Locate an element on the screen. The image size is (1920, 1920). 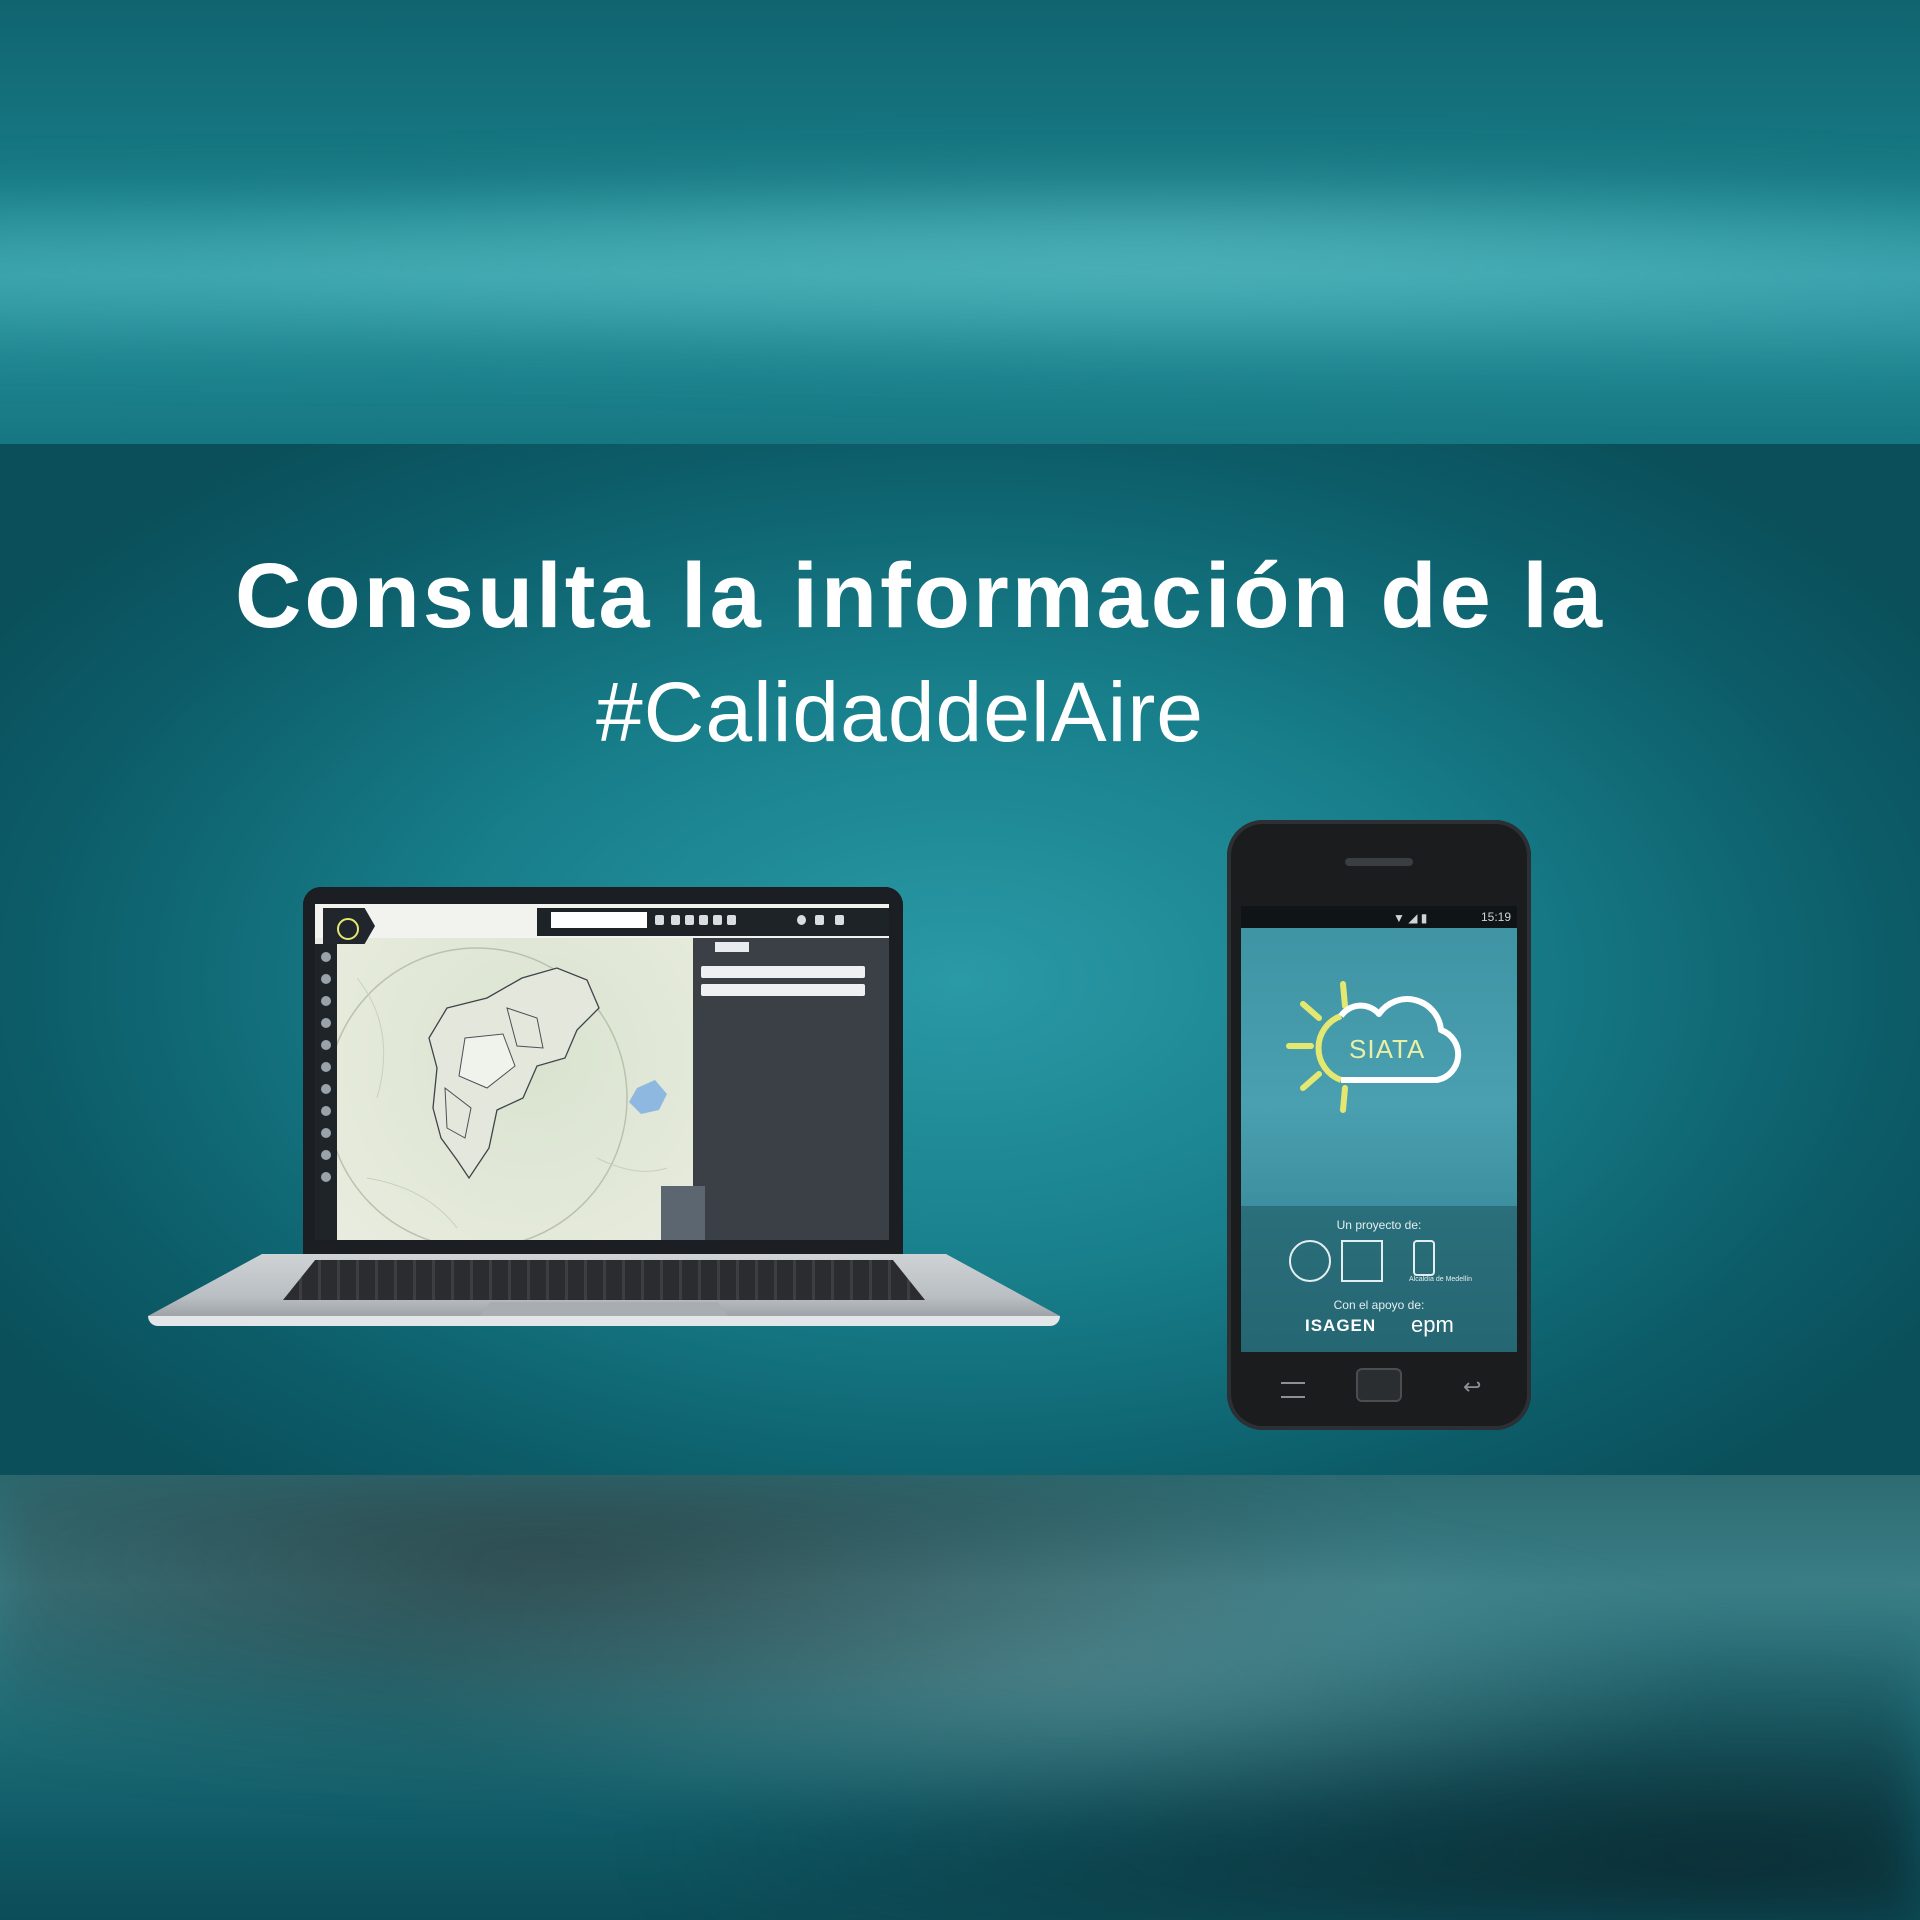
siata-sun-cloud-icon is located at coordinates (348, 929).